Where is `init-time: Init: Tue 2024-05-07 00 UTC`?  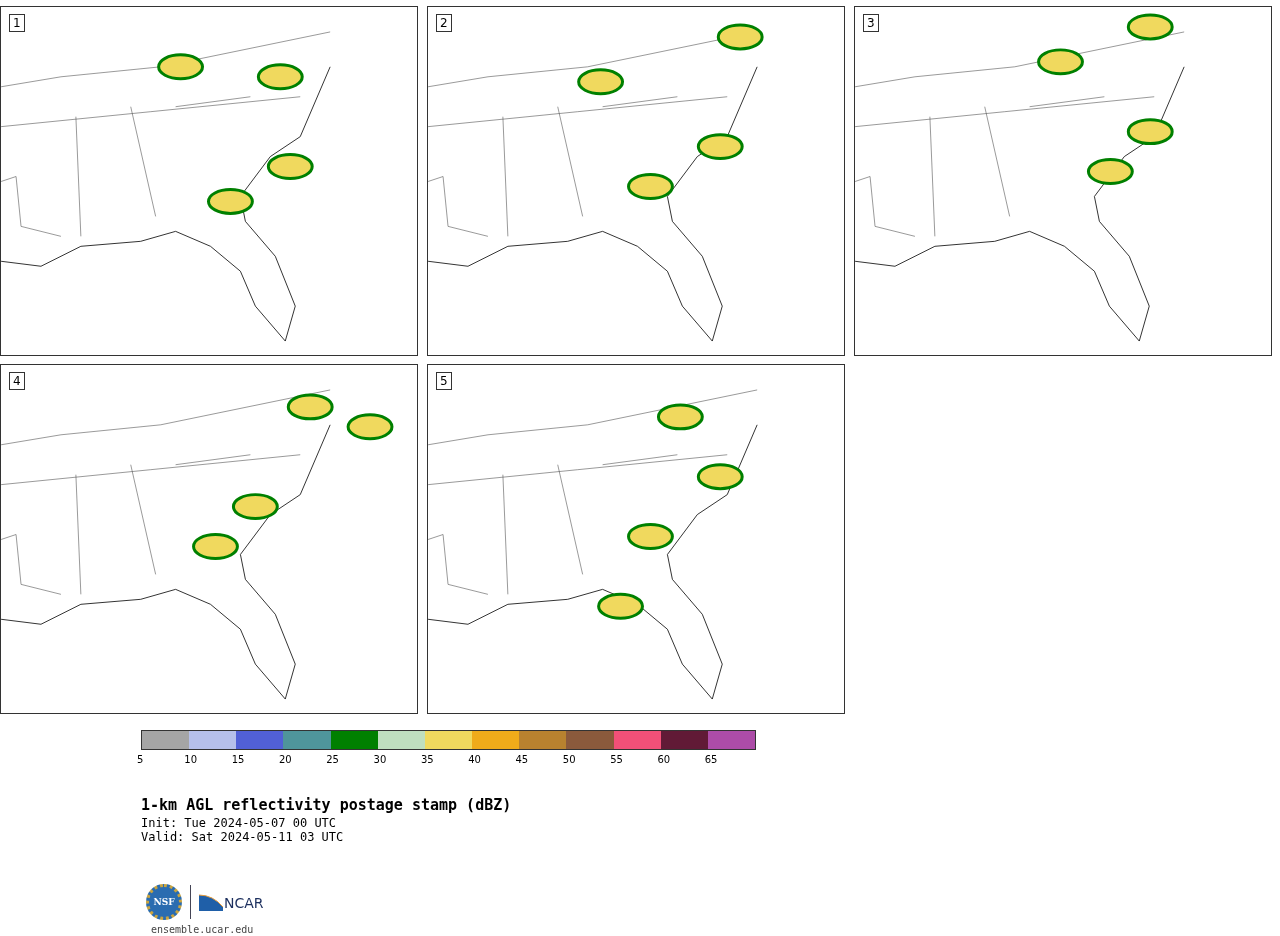
init-time: Init: Tue 2024-05-07 00 UTC is located at coordinates (239, 823).